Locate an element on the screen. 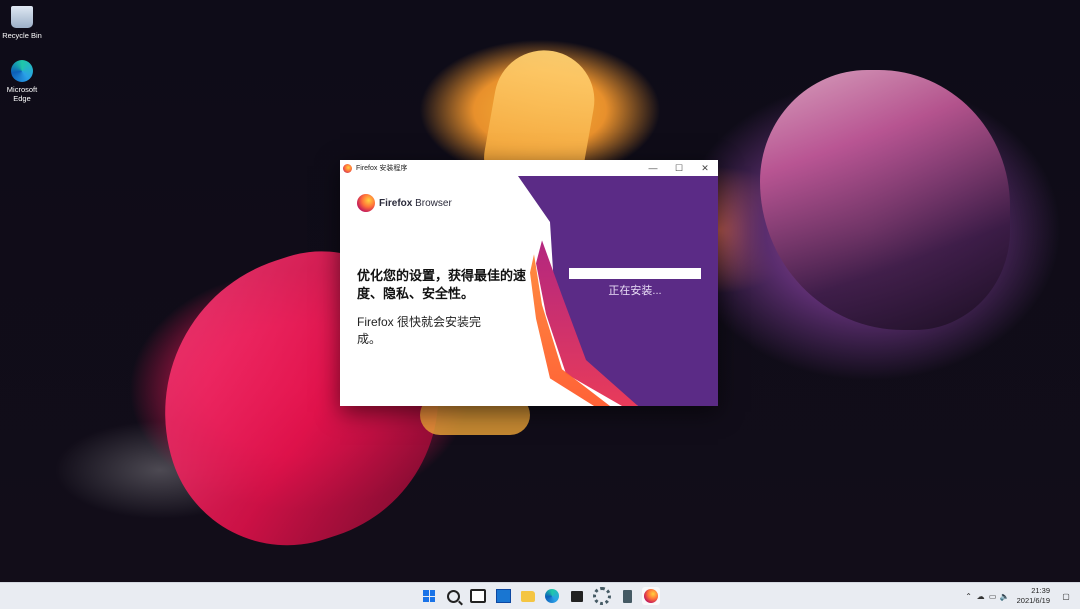  volume-icon: 🔈 is located at coordinates (1005, 596).